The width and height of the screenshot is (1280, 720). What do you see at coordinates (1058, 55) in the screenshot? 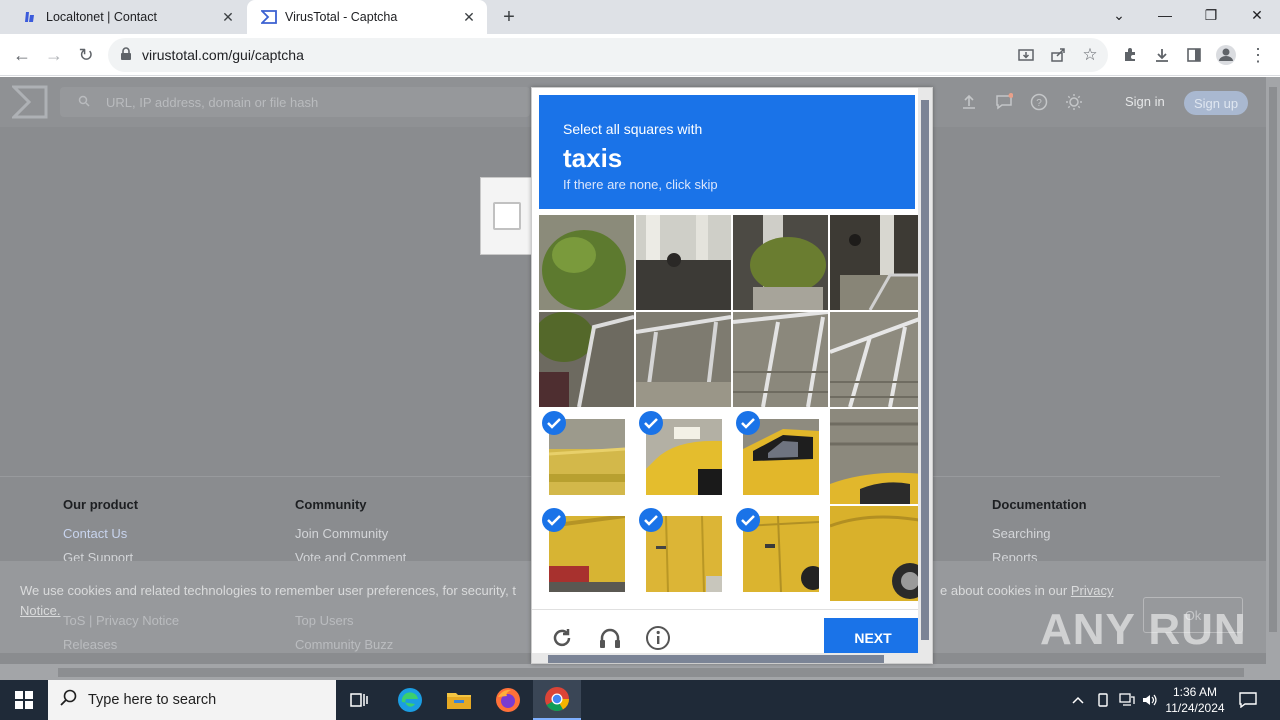
I see `share-icon` at bounding box center [1058, 55].